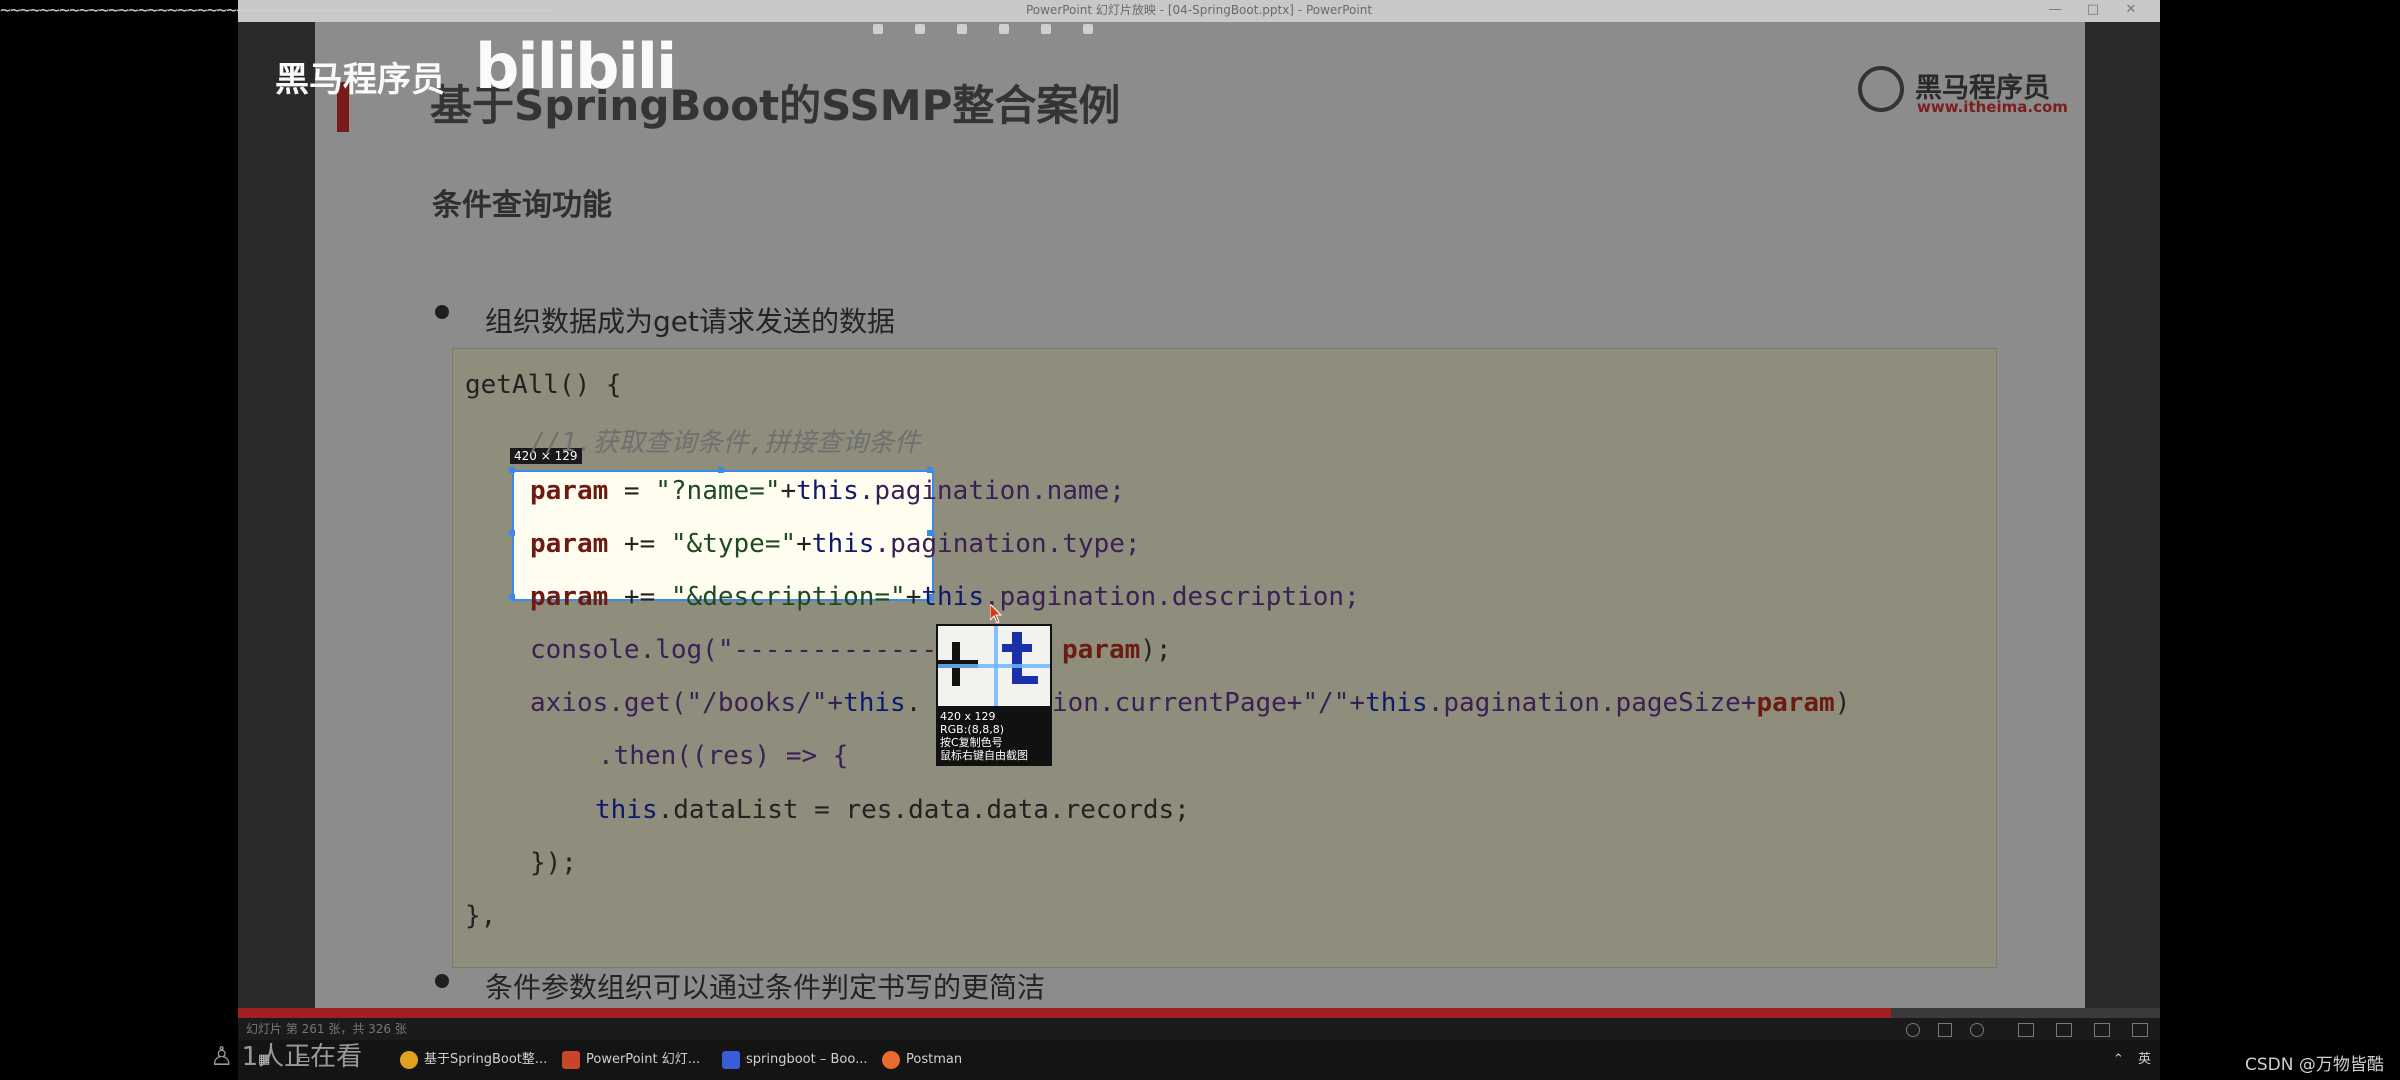  I want to click on info-size: 420 x 129, so click(968, 716).